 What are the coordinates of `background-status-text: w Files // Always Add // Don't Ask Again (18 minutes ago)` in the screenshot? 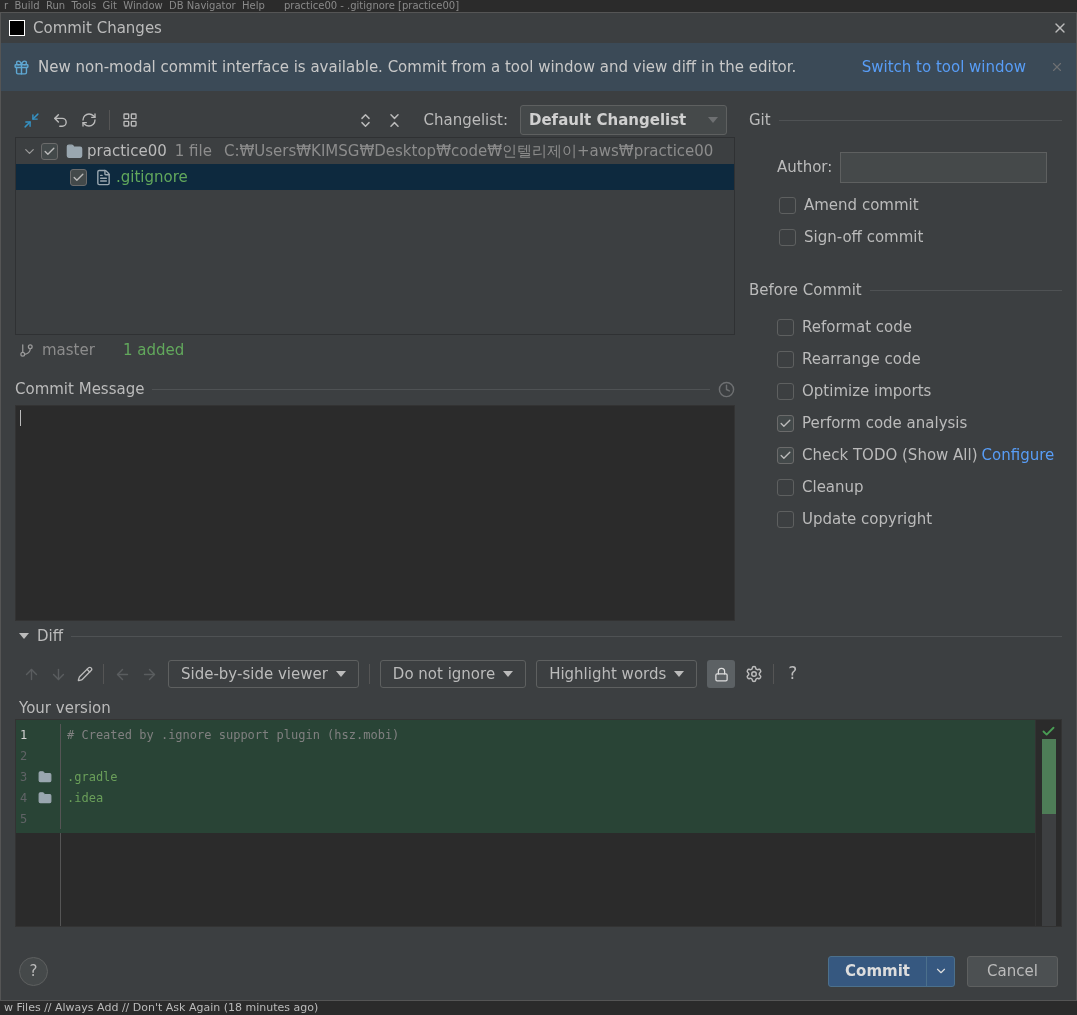 It's located at (161, 1008).